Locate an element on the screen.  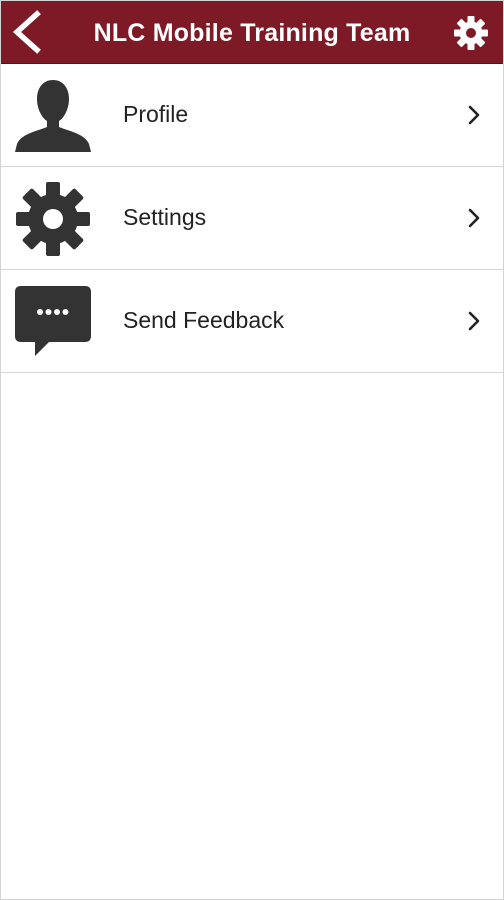
app-header: NLC Mobile Training Team is located at coordinates (252, 32).